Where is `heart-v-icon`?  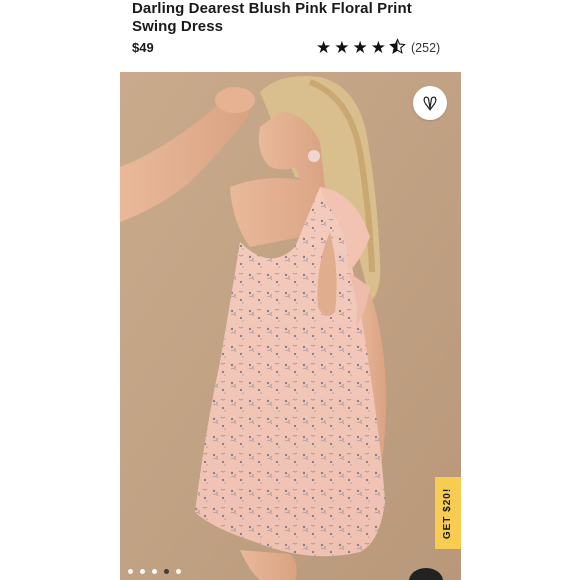 heart-v-icon is located at coordinates (430, 103).